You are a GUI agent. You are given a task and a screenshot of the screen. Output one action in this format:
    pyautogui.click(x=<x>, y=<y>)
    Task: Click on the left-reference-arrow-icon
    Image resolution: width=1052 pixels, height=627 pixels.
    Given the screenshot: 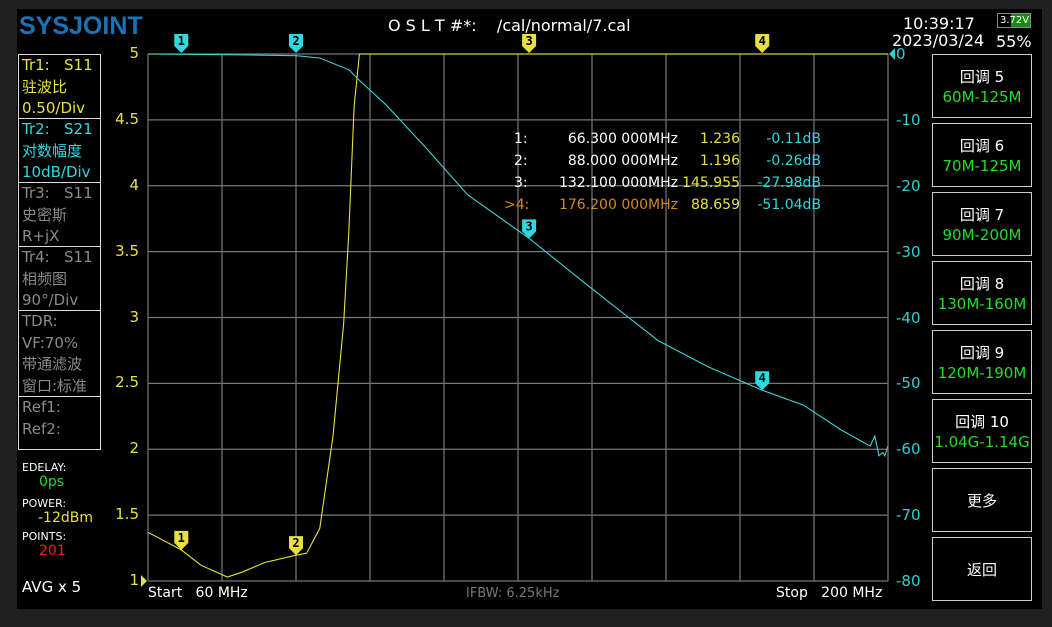 What is the action you would take?
    pyautogui.click(x=144, y=581)
    